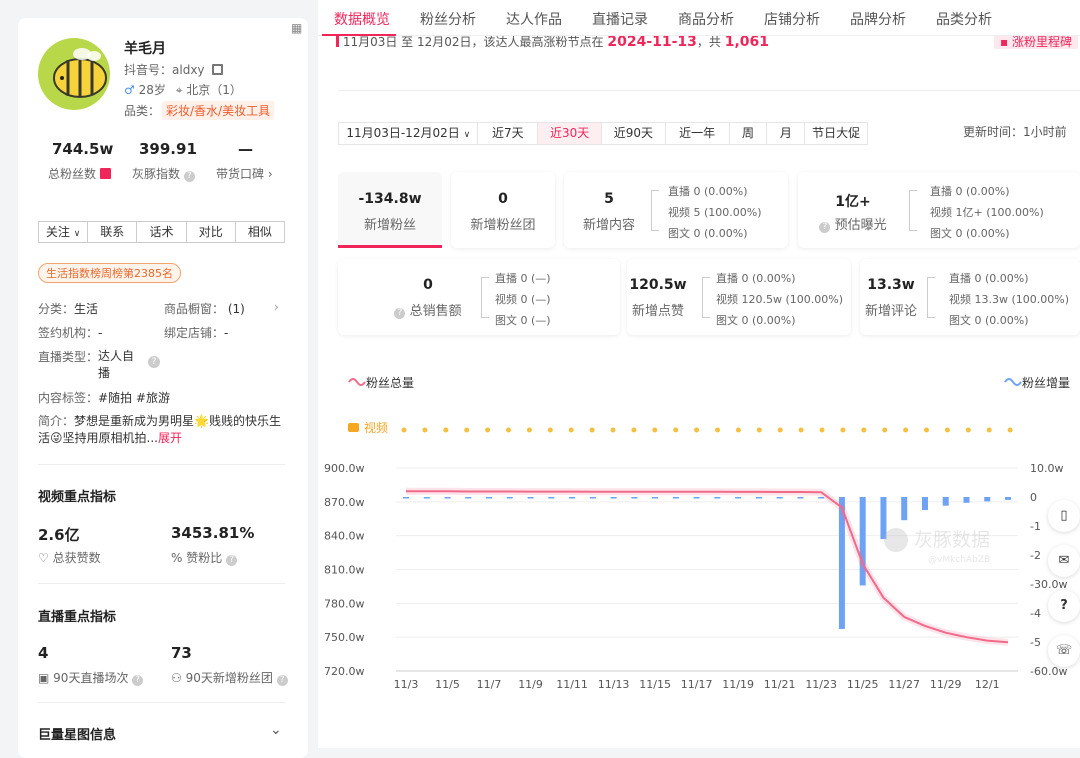 The width and height of the screenshot is (1080, 758). I want to click on svg-text: 视频, so click(376, 427).